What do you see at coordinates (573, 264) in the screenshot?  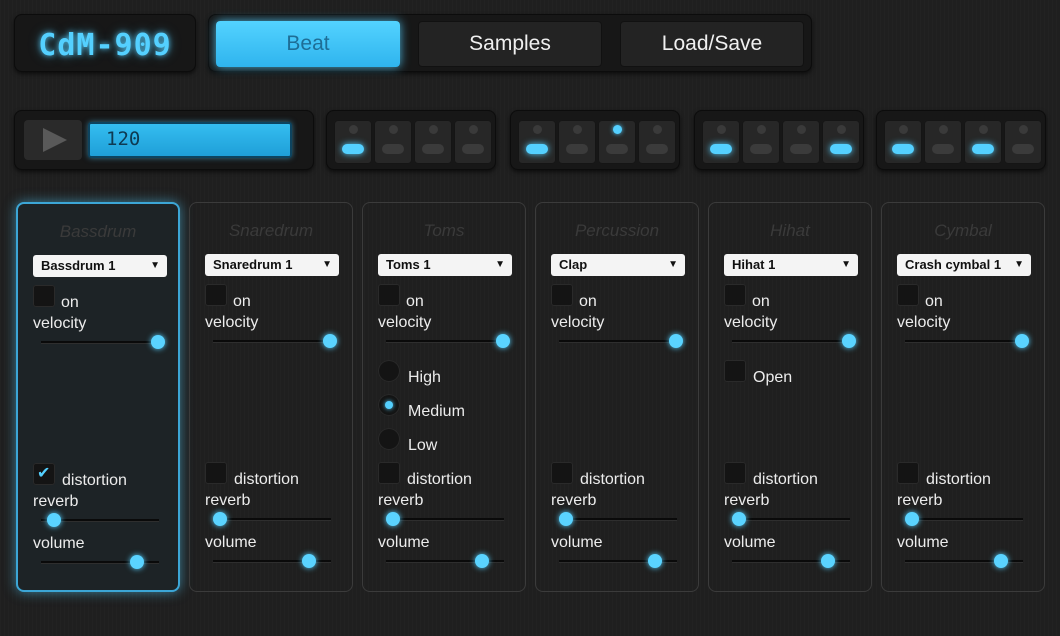 I see `sample-select-value: Clap` at bounding box center [573, 264].